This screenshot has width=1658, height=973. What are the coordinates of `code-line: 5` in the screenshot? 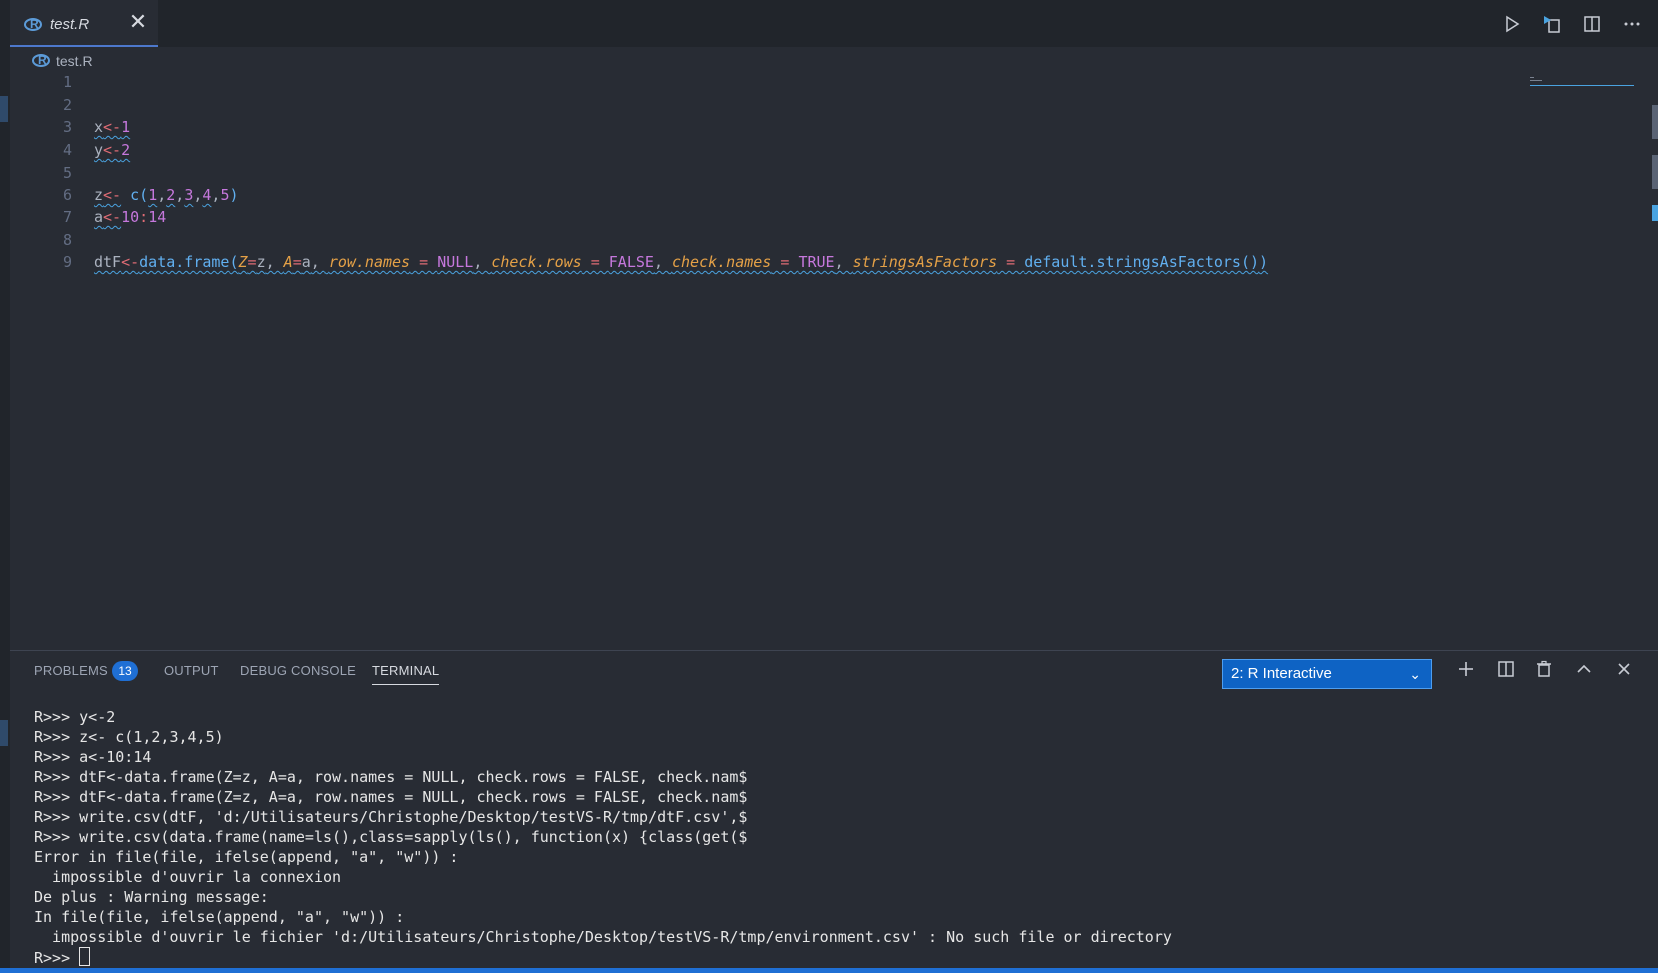 It's located at (800, 173).